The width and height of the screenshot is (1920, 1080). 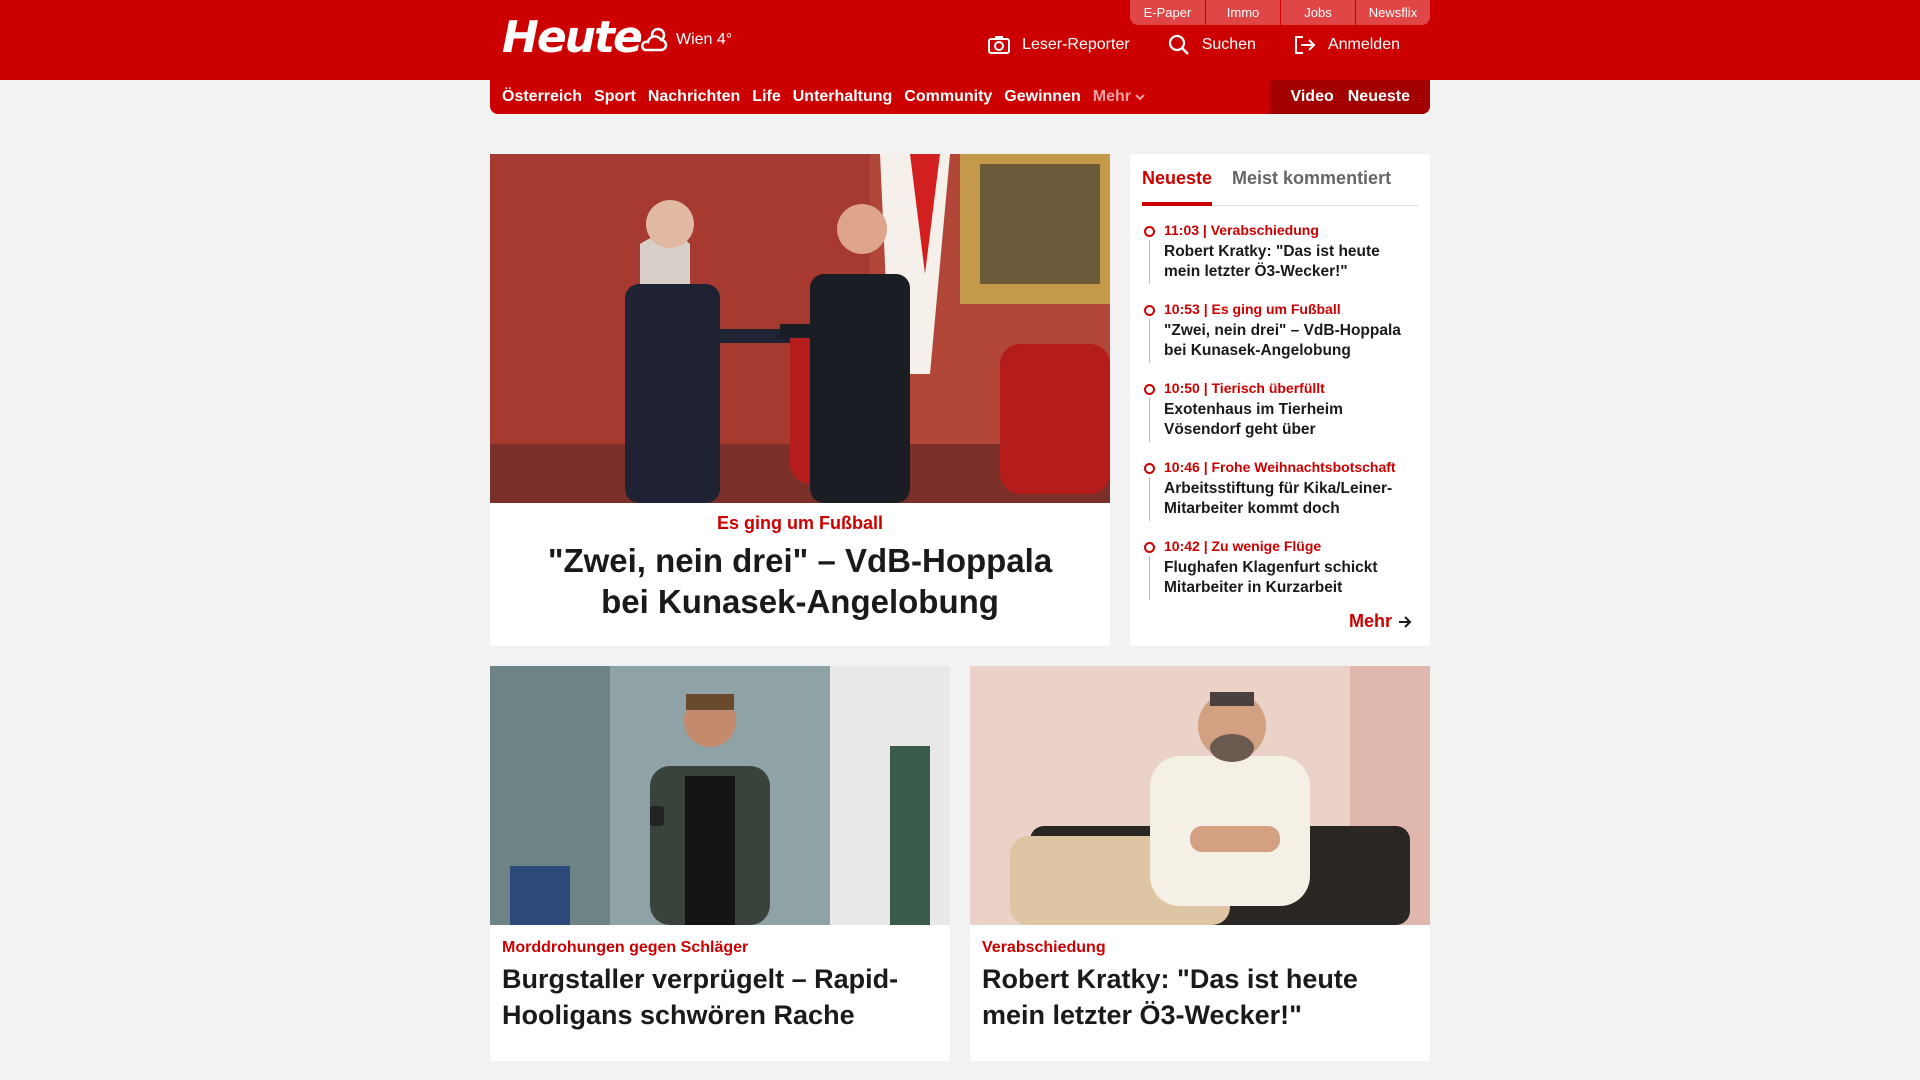 What do you see at coordinates (1244, 388) in the screenshot?
I see `ticker-meta: 10:50 | Tierisch überfüllt` at bounding box center [1244, 388].